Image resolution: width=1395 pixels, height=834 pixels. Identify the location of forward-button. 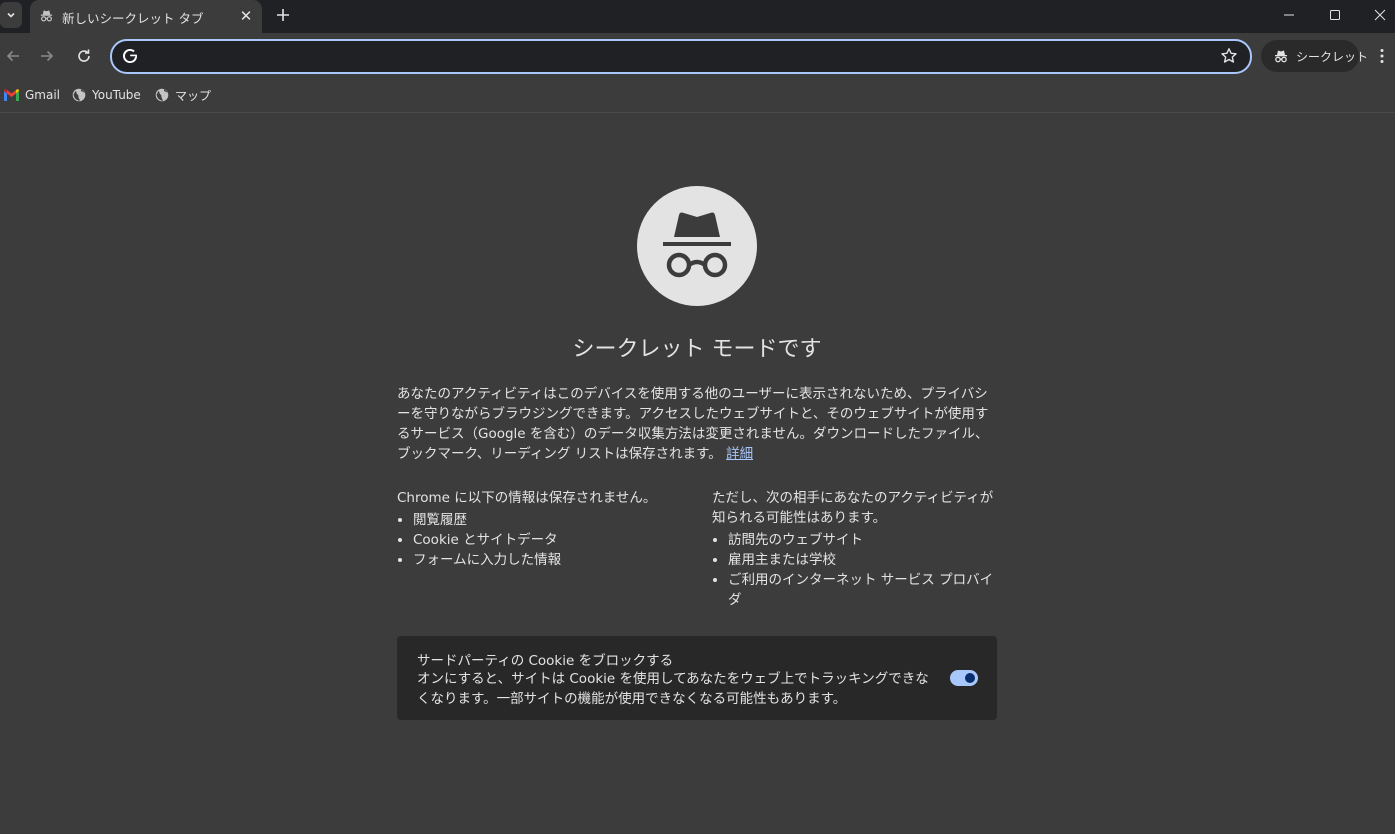
(47, 56).